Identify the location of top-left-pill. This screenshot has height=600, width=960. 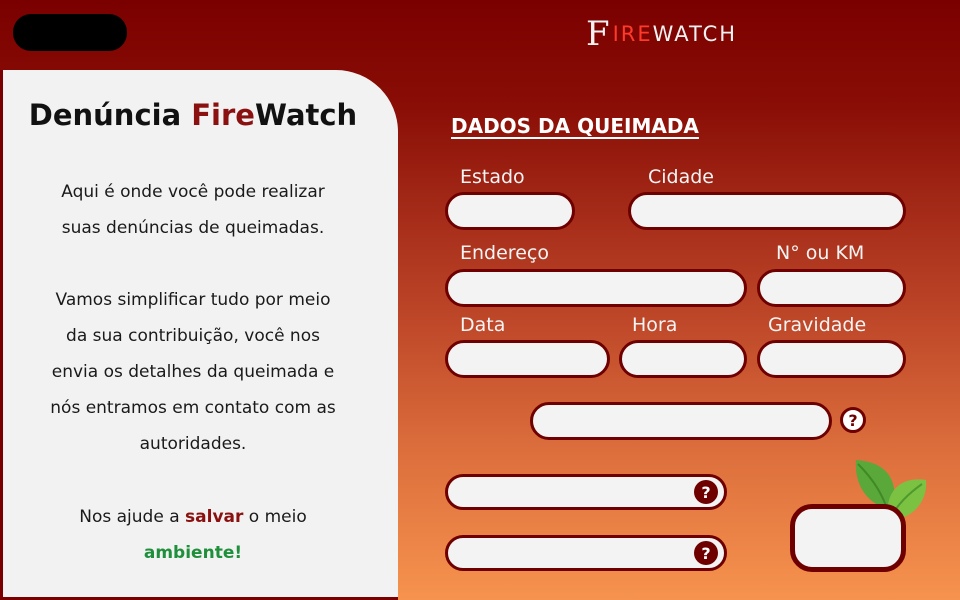
(70, 32).